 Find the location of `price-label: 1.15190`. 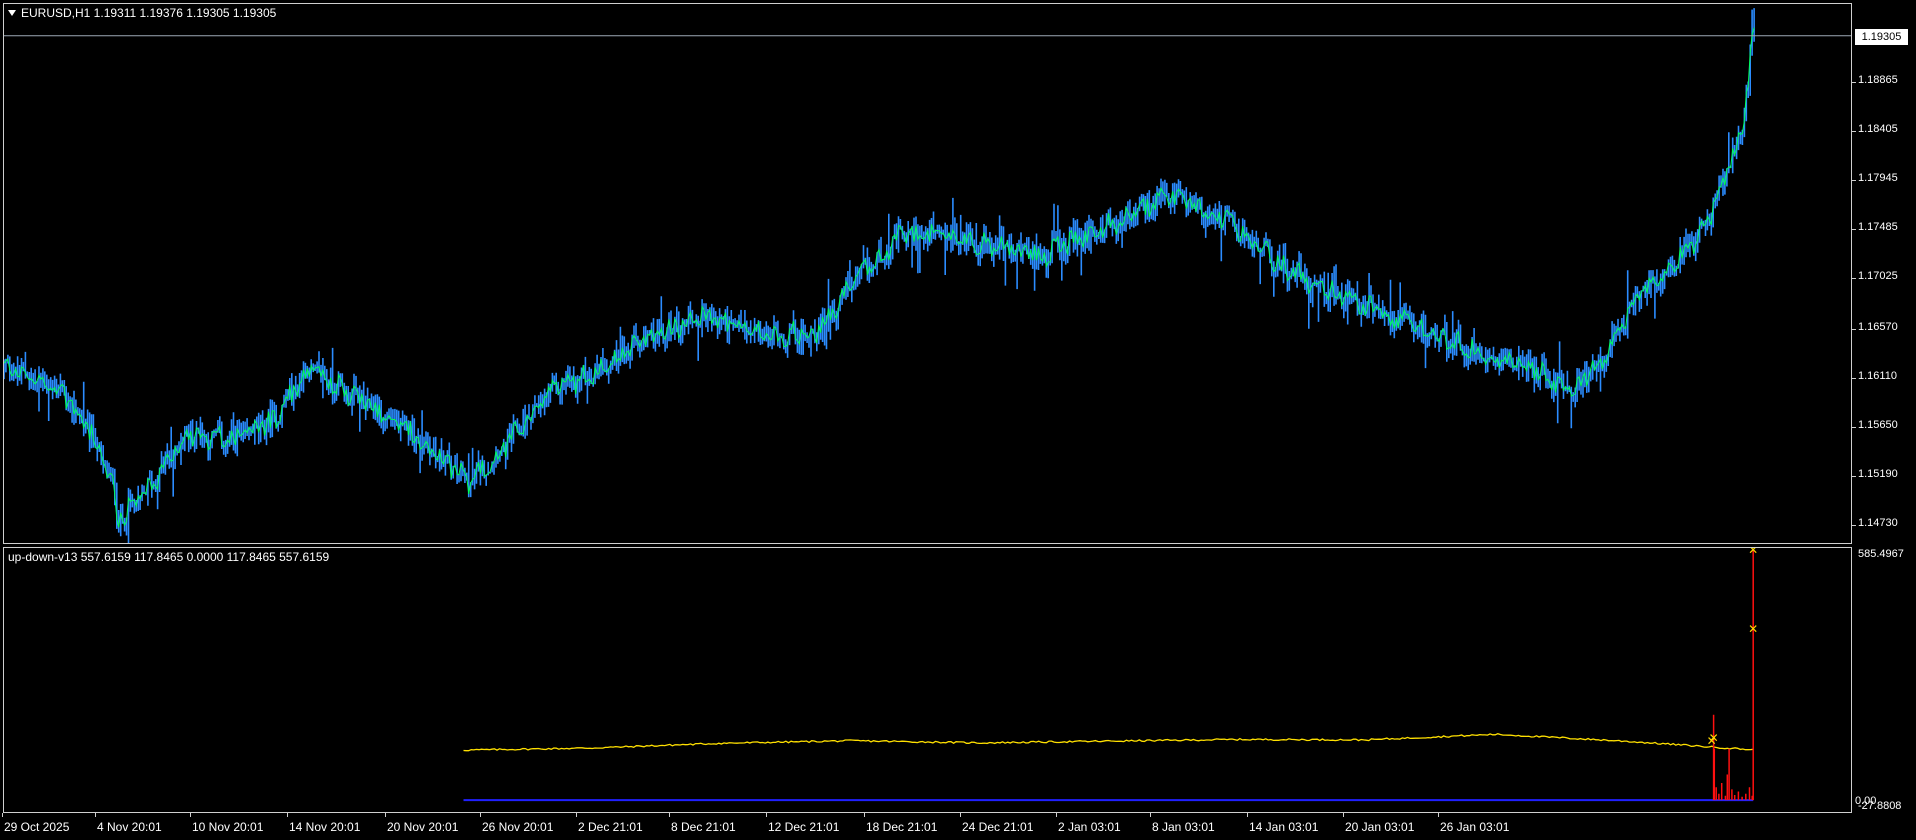

price-label: 1.15190 is located at coordinates (1878, 474).